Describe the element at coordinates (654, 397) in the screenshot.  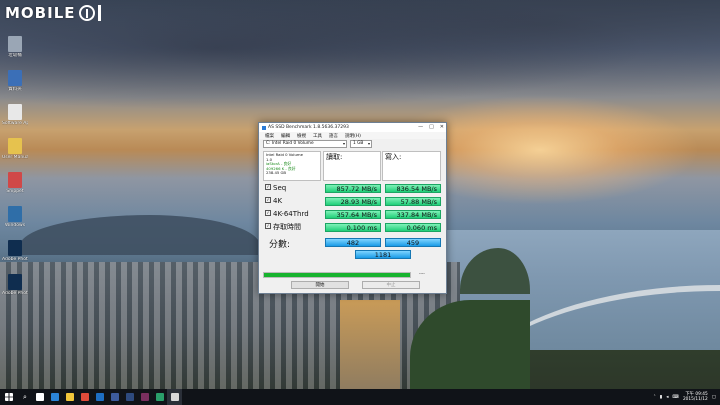
I see `chevron-up-icon: ˄` at that location.